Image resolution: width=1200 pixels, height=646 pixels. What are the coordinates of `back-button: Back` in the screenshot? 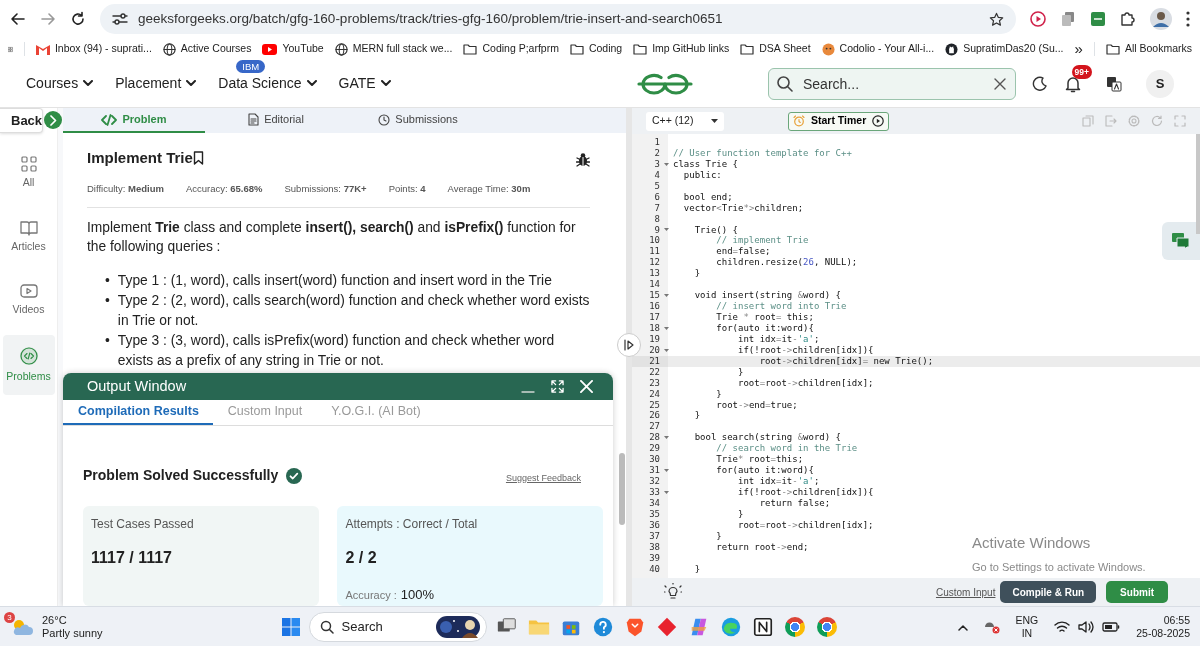 It's located at (21, 120).